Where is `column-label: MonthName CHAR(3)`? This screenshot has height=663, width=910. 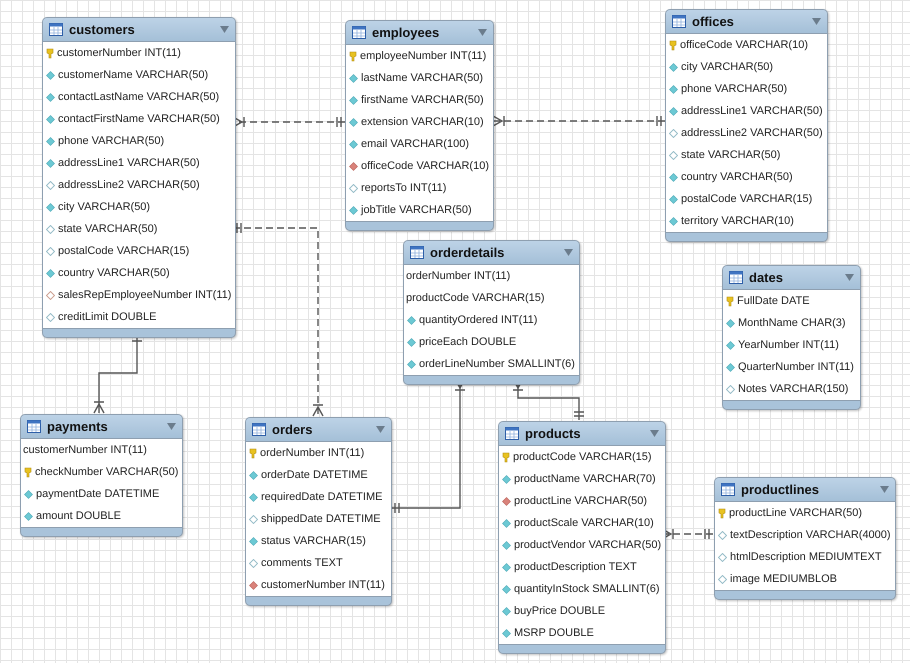
column-label: MonthName CHAR(3) is located at coordinates (792, 323).